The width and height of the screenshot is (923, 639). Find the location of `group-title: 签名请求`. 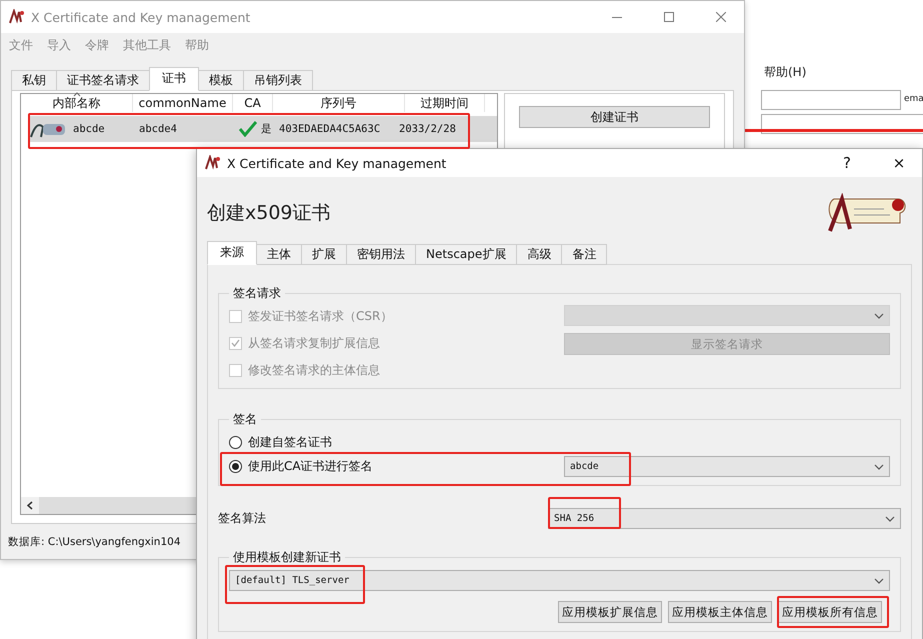

group-title: 签名请求 is located at coordinates (257, 293).